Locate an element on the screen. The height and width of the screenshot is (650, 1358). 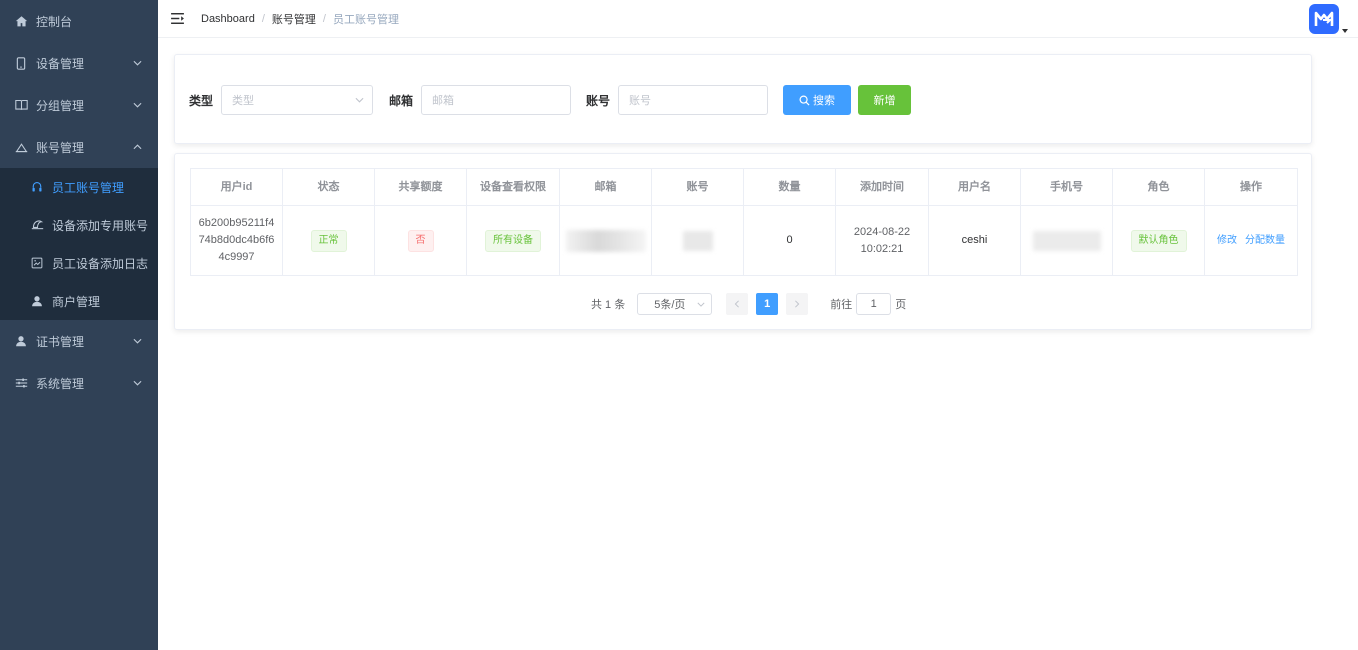
role-cell: 默认角色 is located at coordinates (1159, 240).